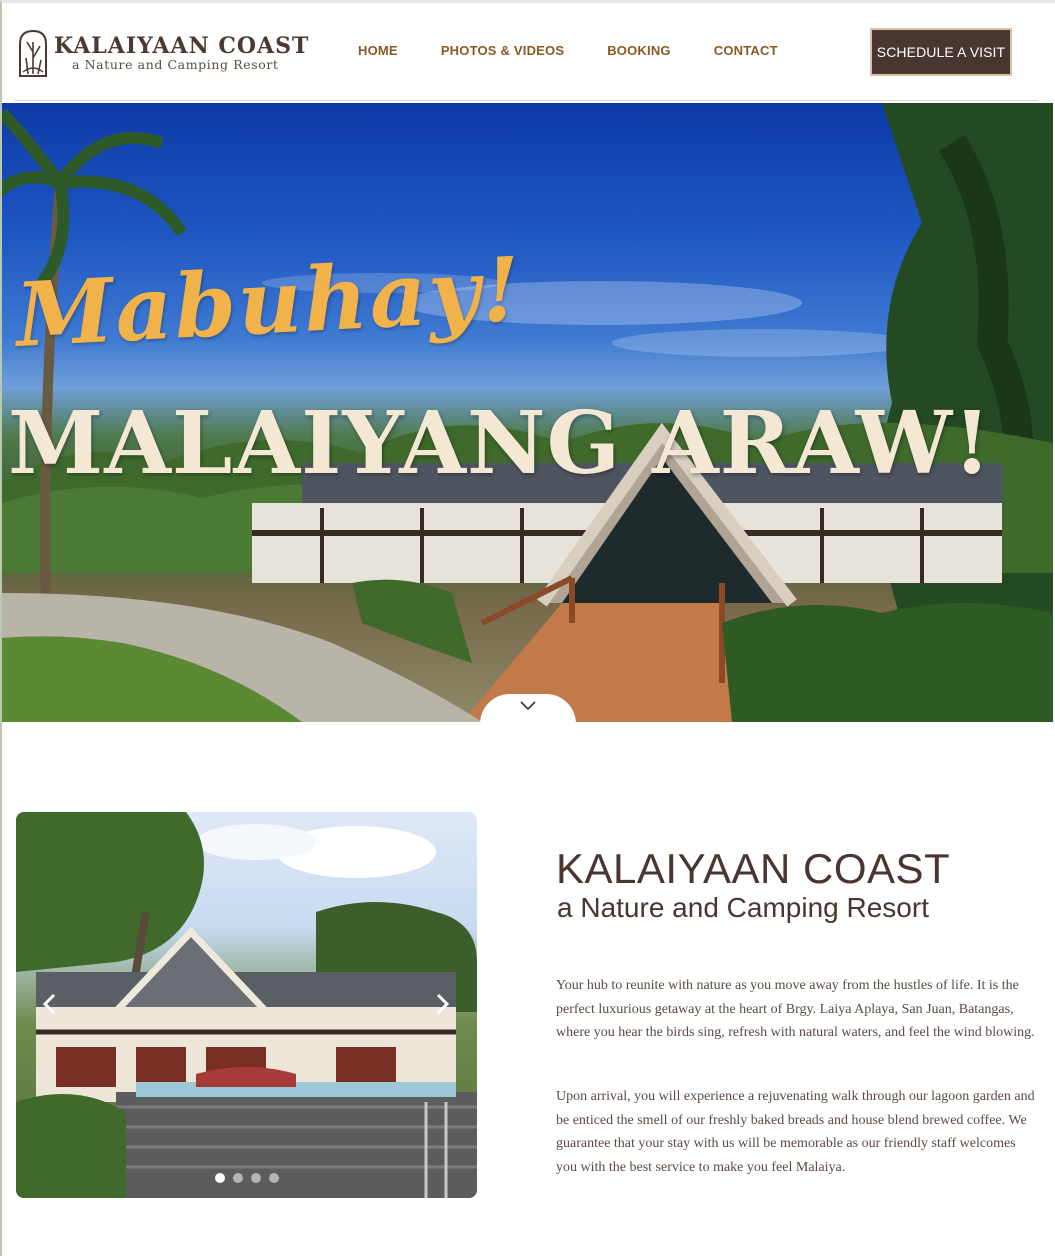 The width and height of the screenshot is (1055, 1256). What do you see at coordinates (753, 868) in the screenshot?
I see `about-title: KALAIYAAN COAST` at bounding box center [753, 868].